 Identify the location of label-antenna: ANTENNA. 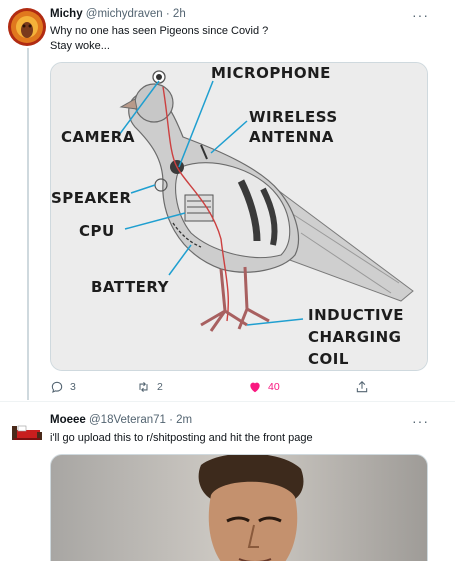
(291, 137).